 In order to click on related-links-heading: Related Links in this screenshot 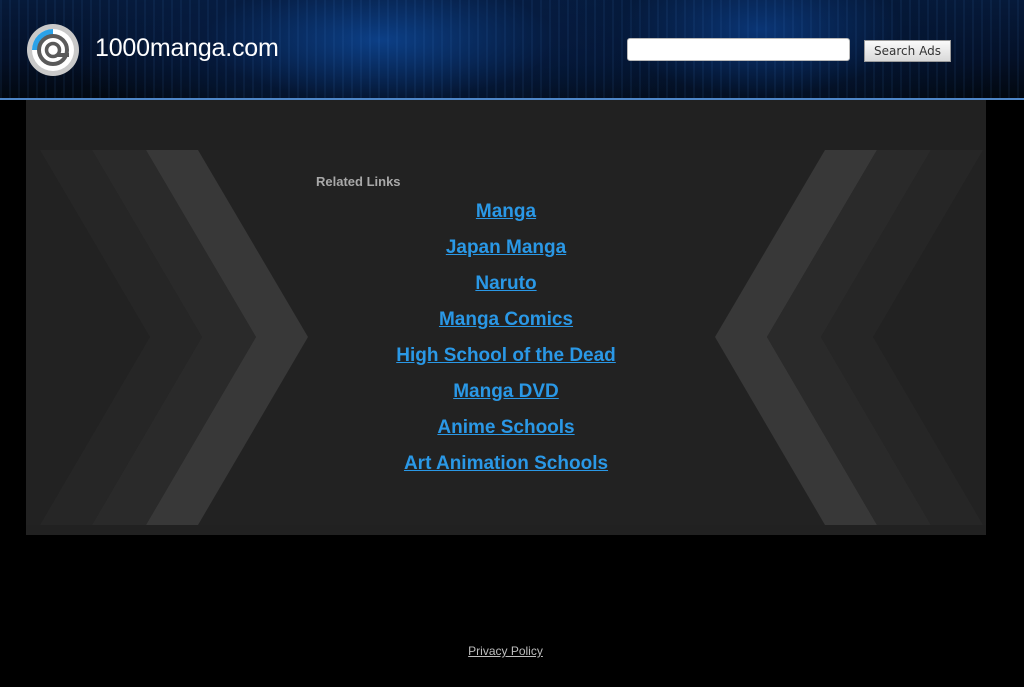, I will do `click(358, 181)`.